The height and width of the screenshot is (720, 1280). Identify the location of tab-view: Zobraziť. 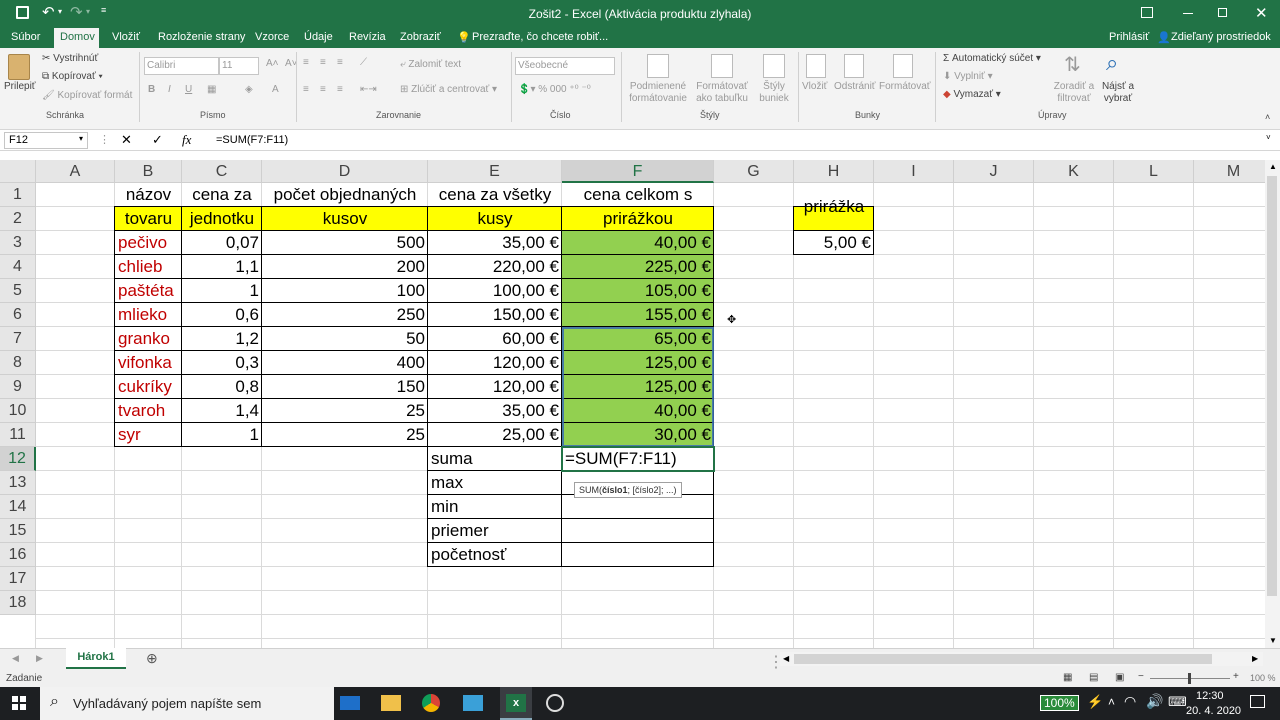
(420, 37).